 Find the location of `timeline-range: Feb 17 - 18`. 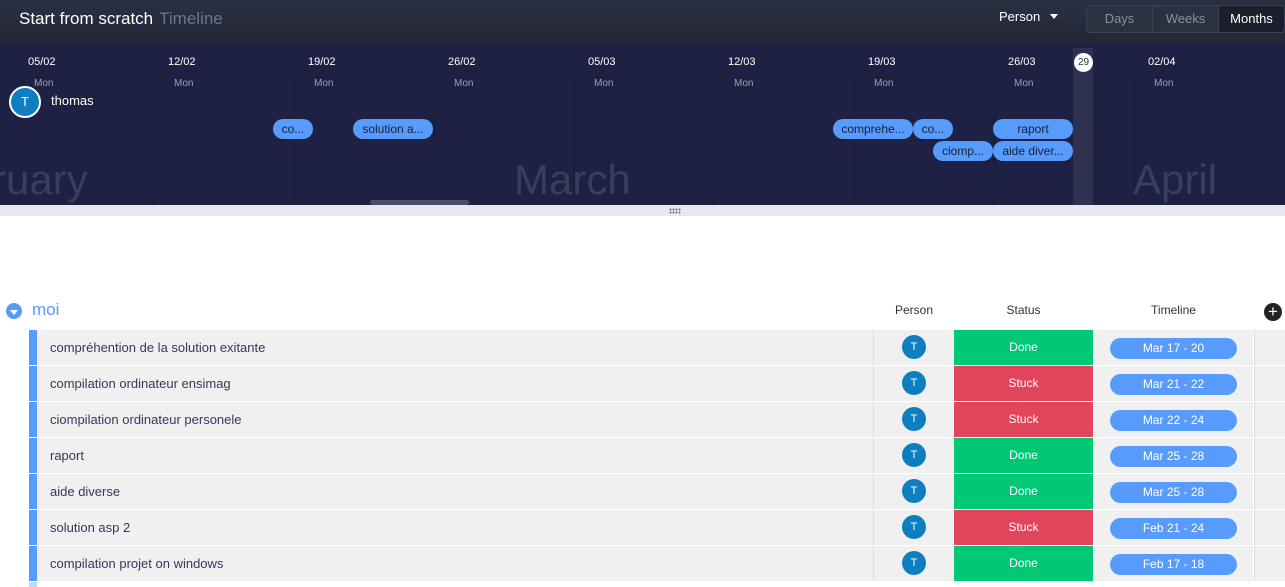

timeline-range: Feb 17 - 18 is located at coordinates (1173, 564).